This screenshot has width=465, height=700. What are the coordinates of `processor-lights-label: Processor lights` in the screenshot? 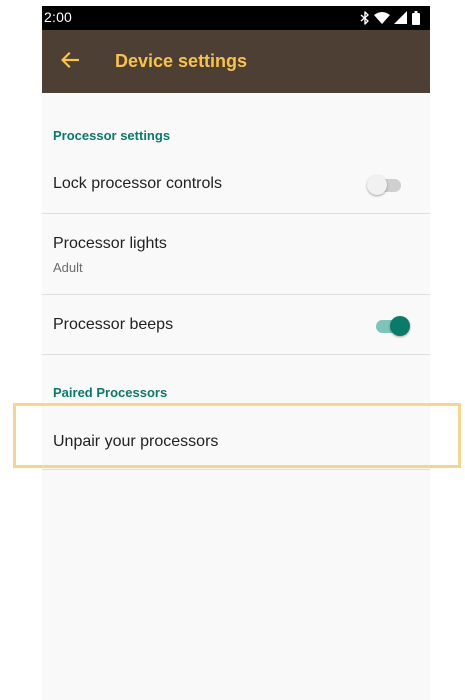 It's located at (110, 243).